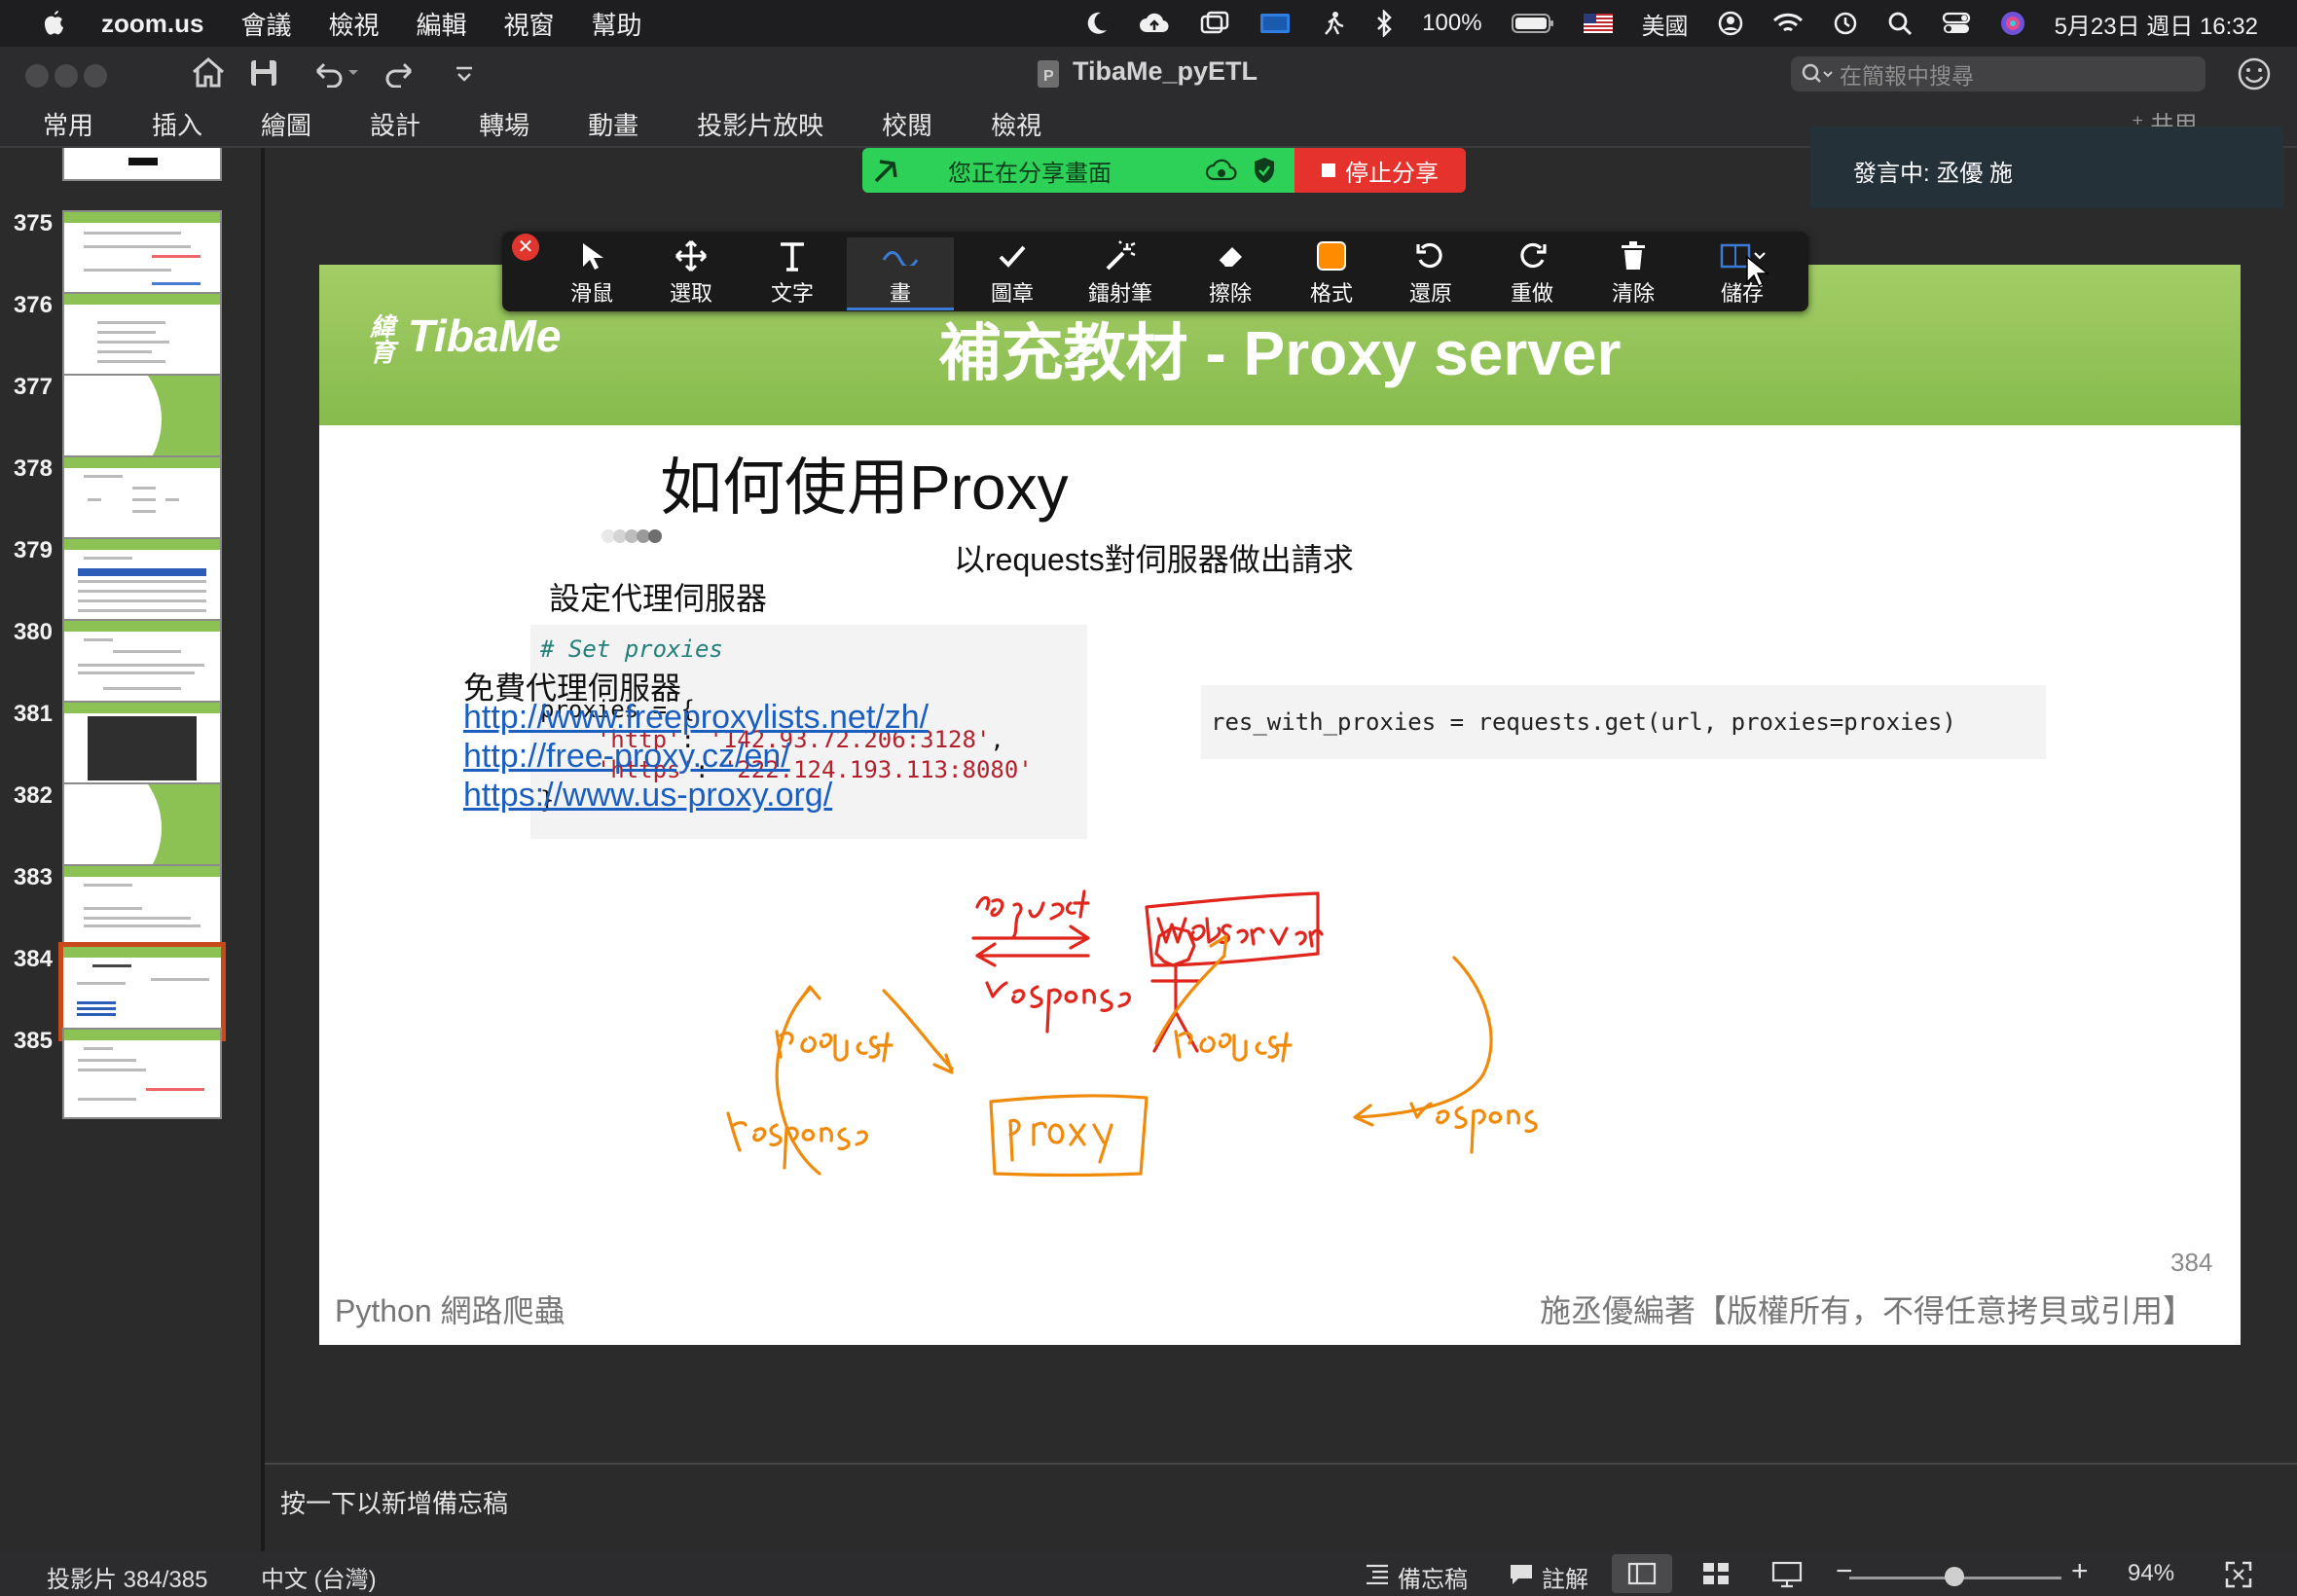 This screenshot has height=1596, width=2297. Describe the element at coordinates (66, 76) in the screenshot. I see `window-minimize-button` at that location.